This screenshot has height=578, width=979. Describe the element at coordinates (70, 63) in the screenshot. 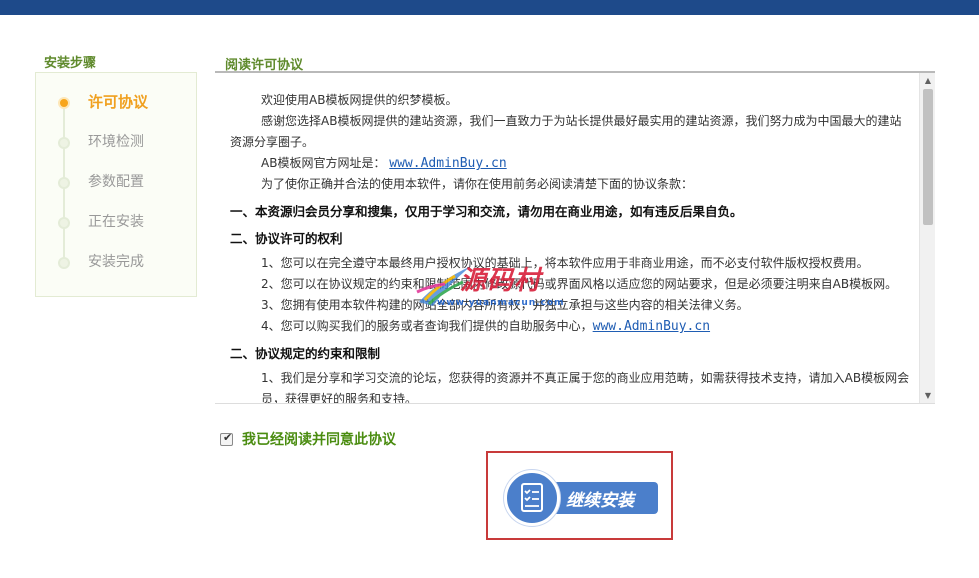

I see `steps-title: 安装步骤` at that location.